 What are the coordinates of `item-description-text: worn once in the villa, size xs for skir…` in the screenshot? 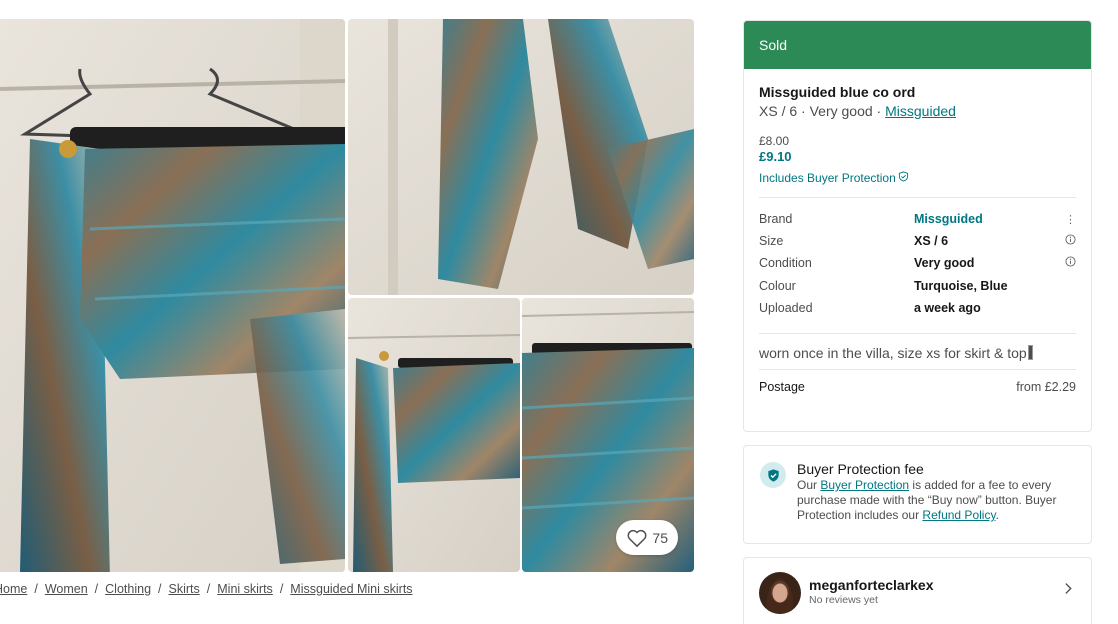 It's located at (893, 352).